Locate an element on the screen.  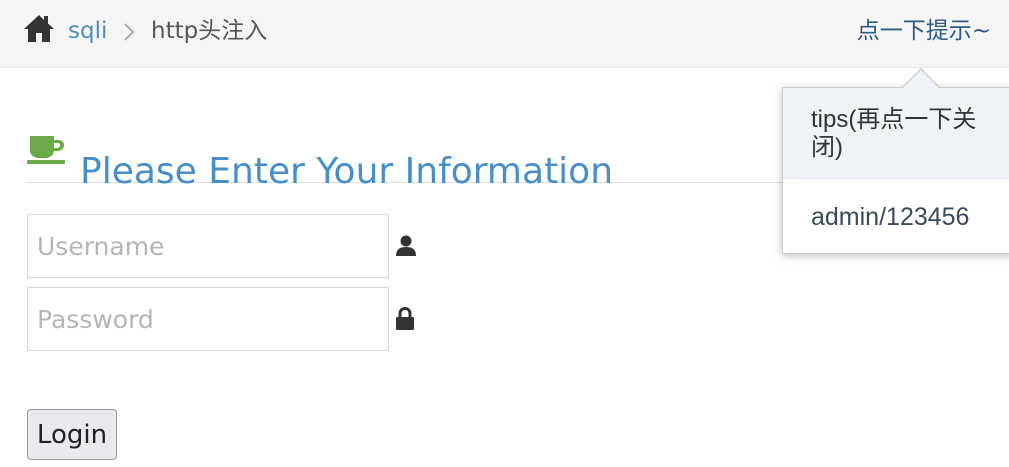
page-title: Please Enter Your Information is located at coordinates (347, 172).